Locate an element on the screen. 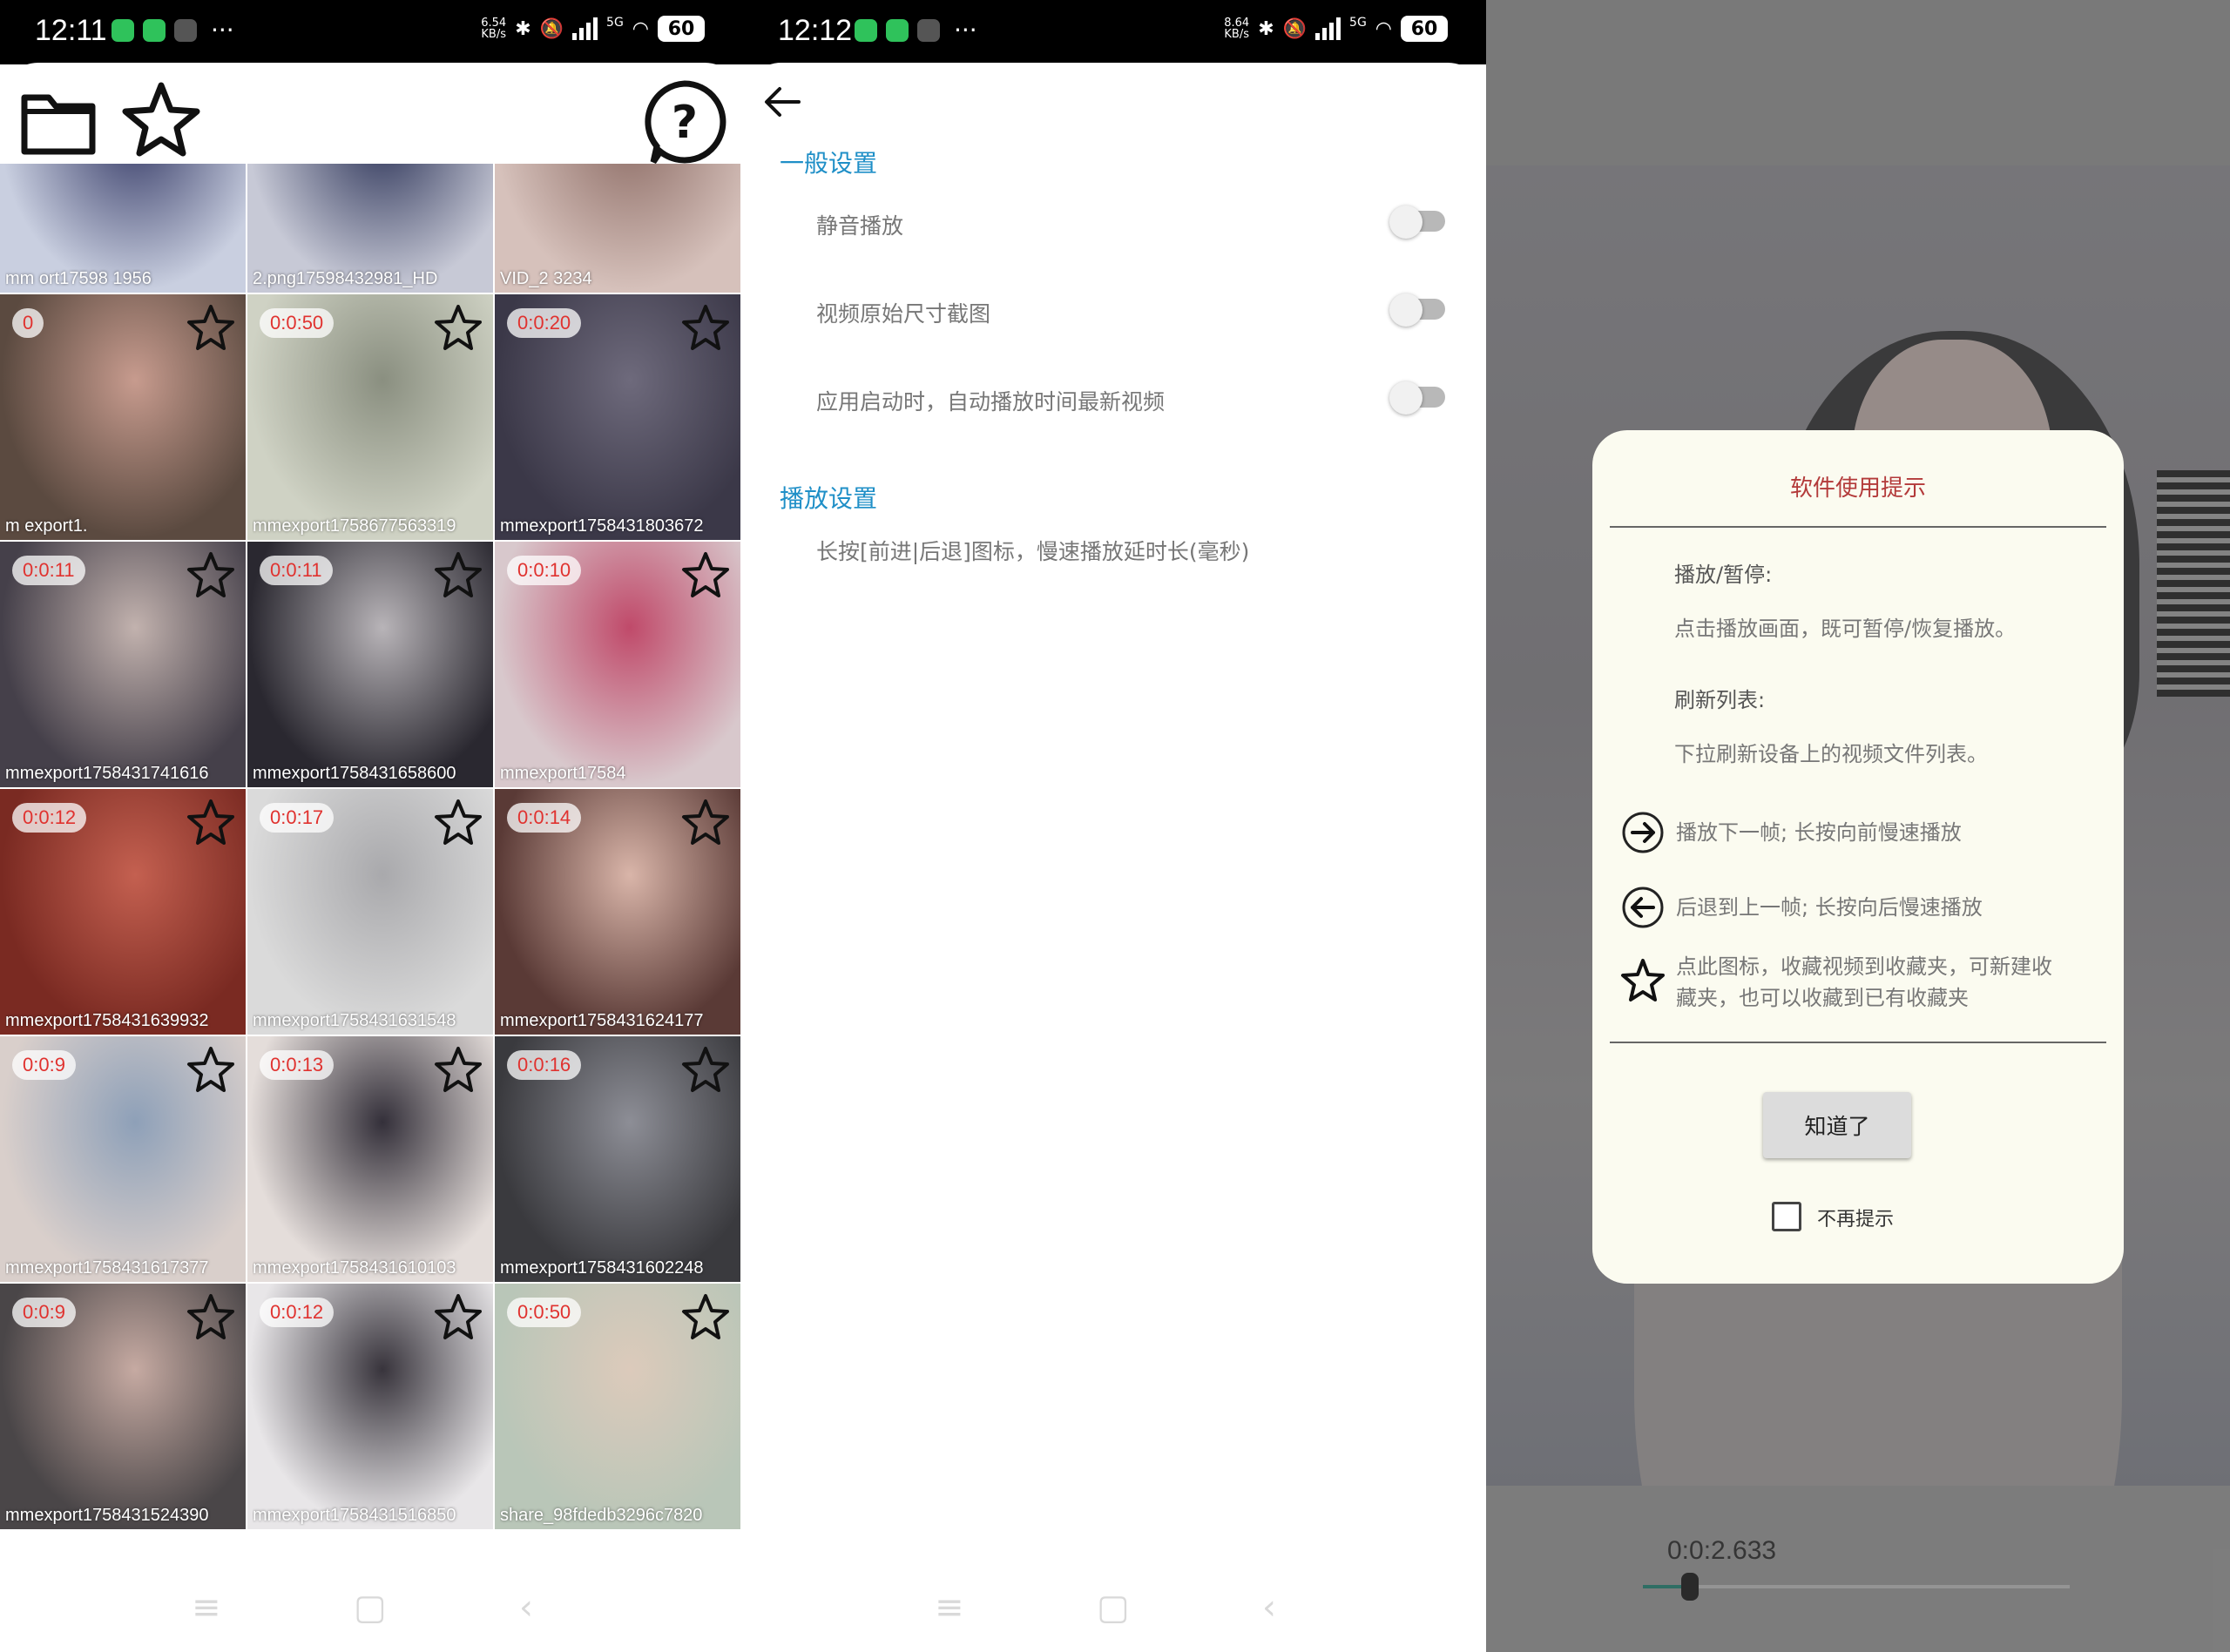 The image size is (2230, 1652). status-right: 6.54 KB/s ✱ 🔕 5G ◠ 60 is located at coordinates (593, 29).